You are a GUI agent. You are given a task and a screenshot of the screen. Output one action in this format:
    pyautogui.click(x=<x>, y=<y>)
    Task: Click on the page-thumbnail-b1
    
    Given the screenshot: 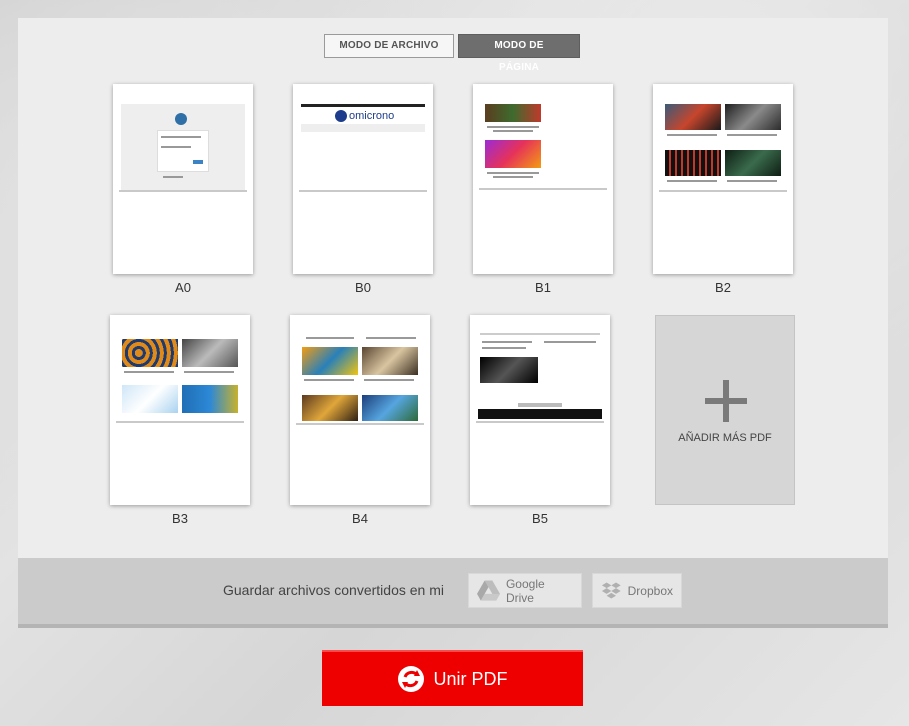 What is the action you would take?
    pyautogui.click(x=543, y=179)
    